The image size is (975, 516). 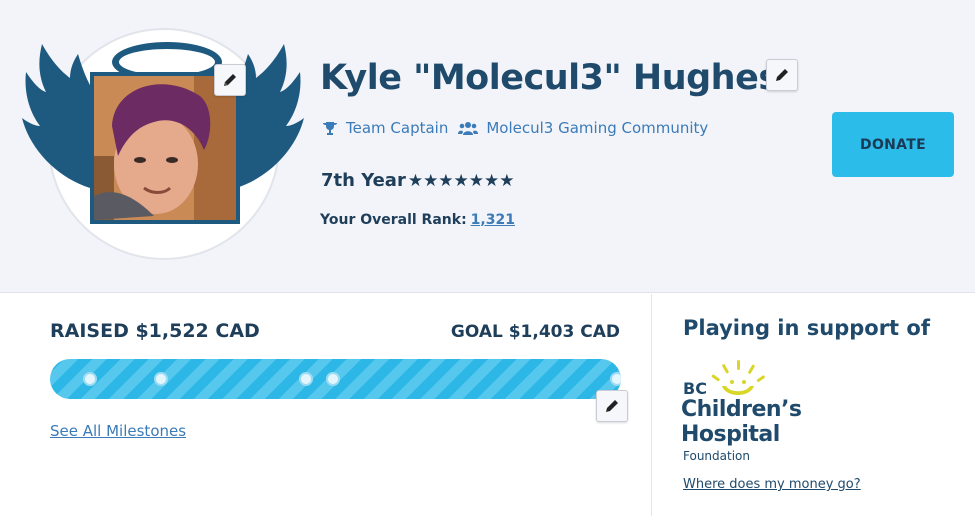 I want to click on support-title: Playing in support of, so click(x=806, y=328).